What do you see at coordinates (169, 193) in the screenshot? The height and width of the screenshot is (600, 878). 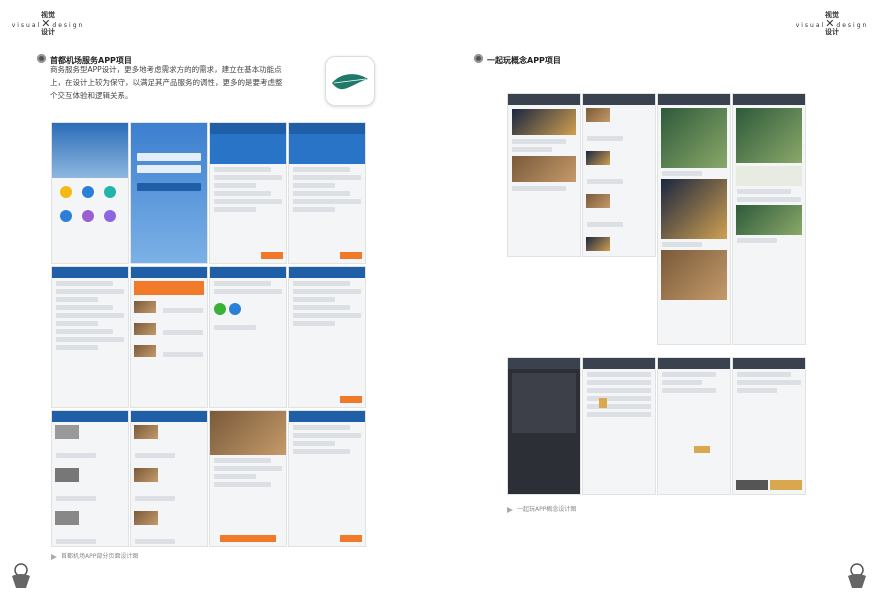 I see `screen-login` at bounding box center [169, 193].